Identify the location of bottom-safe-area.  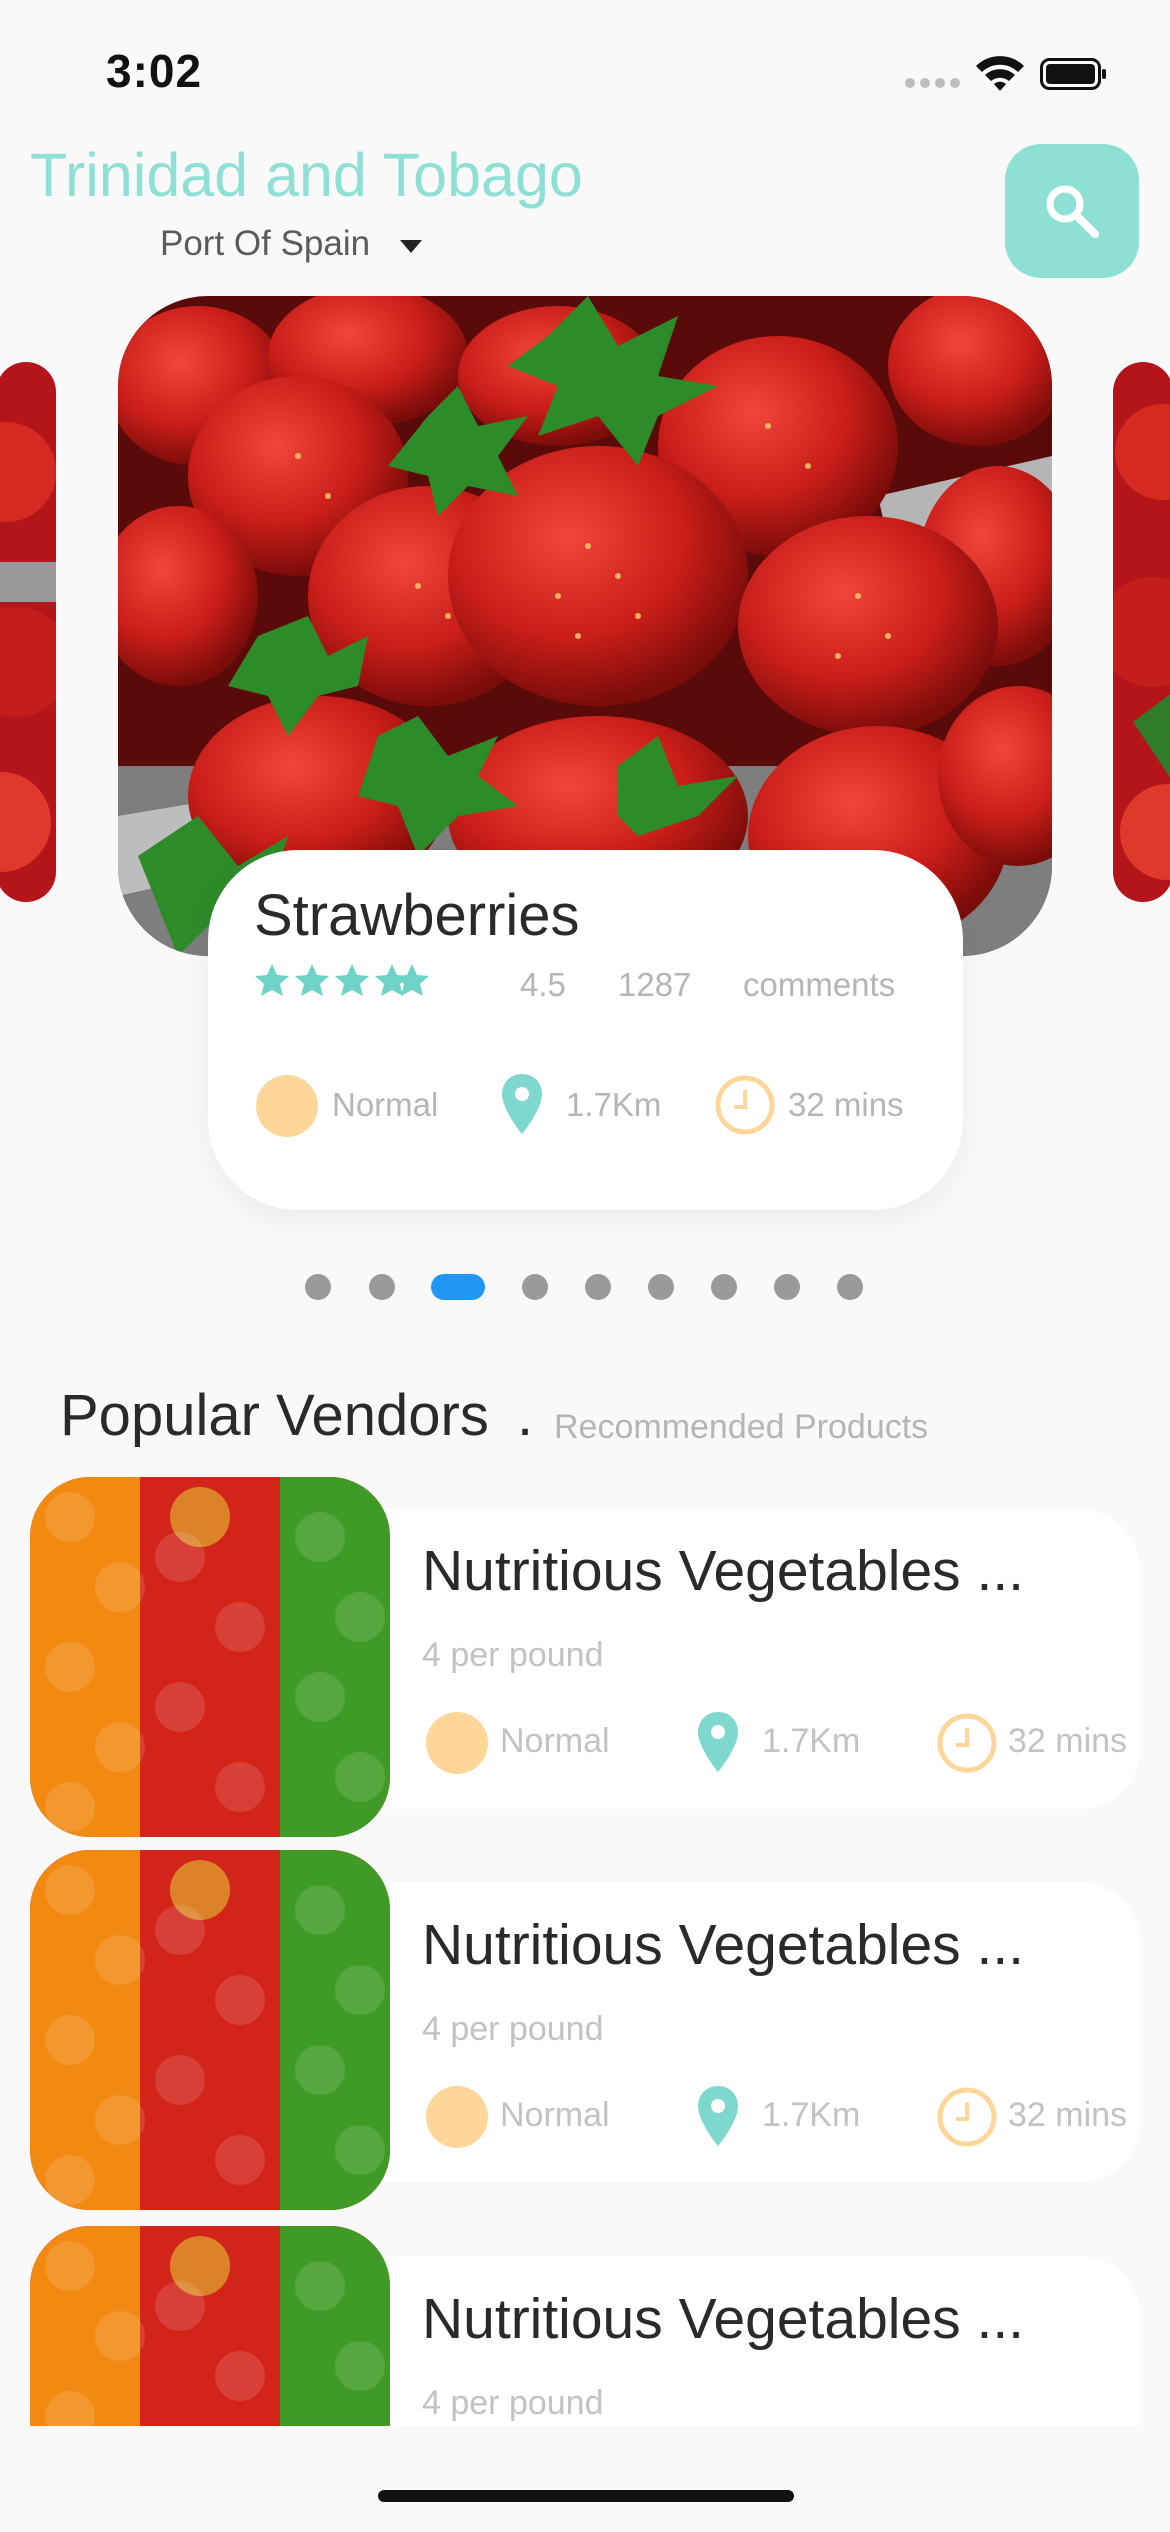
(585, 2479).